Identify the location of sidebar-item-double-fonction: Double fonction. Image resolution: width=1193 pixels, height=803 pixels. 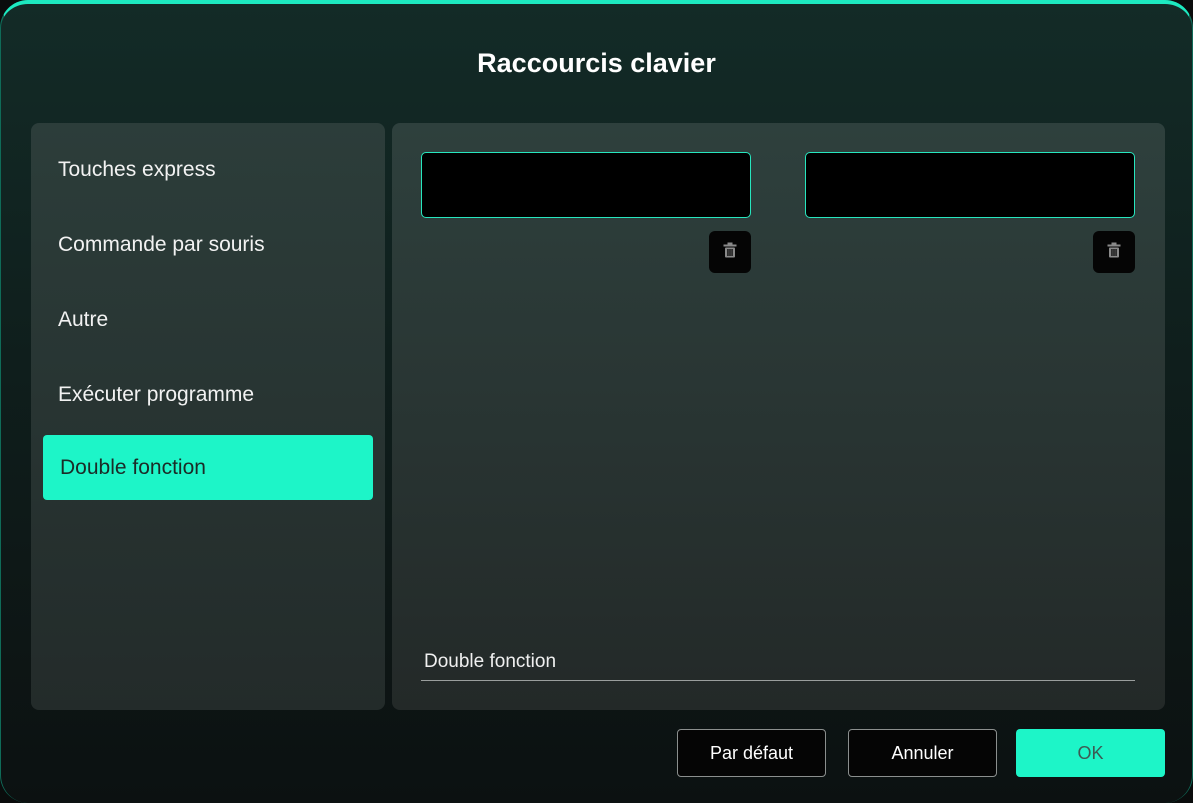
(208, 467).